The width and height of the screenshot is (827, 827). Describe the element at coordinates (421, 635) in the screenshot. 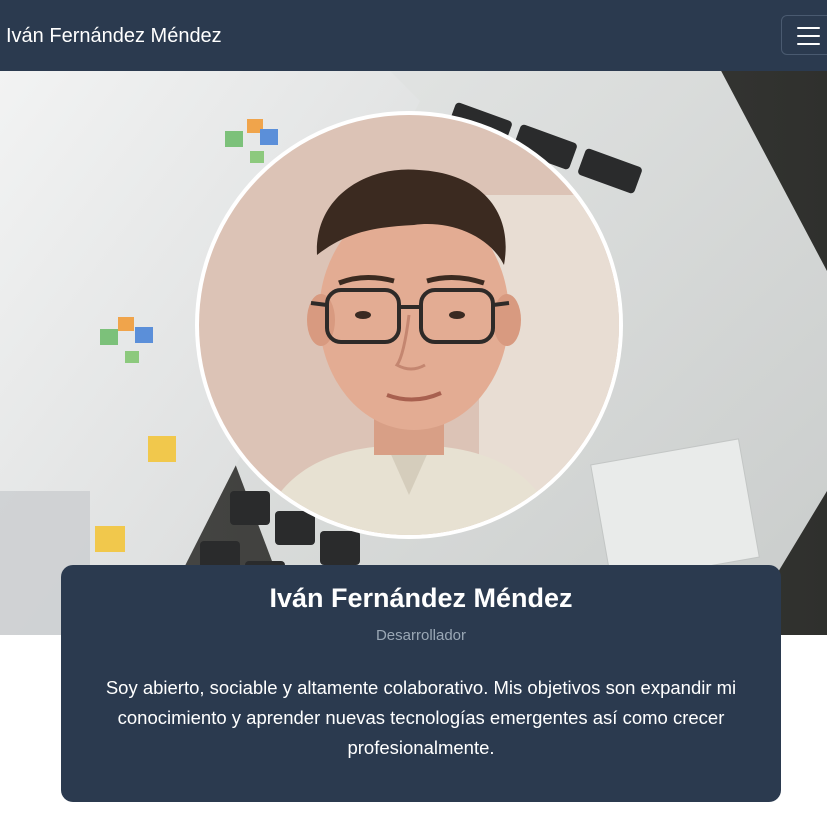

I see `profile-role: Desarrollador` at that location.